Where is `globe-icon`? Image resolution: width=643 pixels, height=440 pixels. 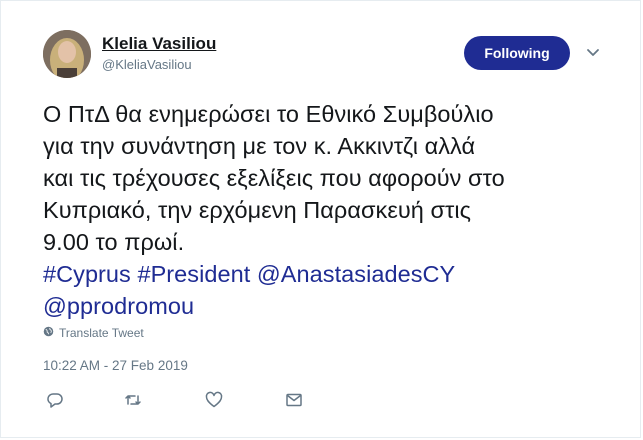 globe-icon is located at coordinates (48, 333).